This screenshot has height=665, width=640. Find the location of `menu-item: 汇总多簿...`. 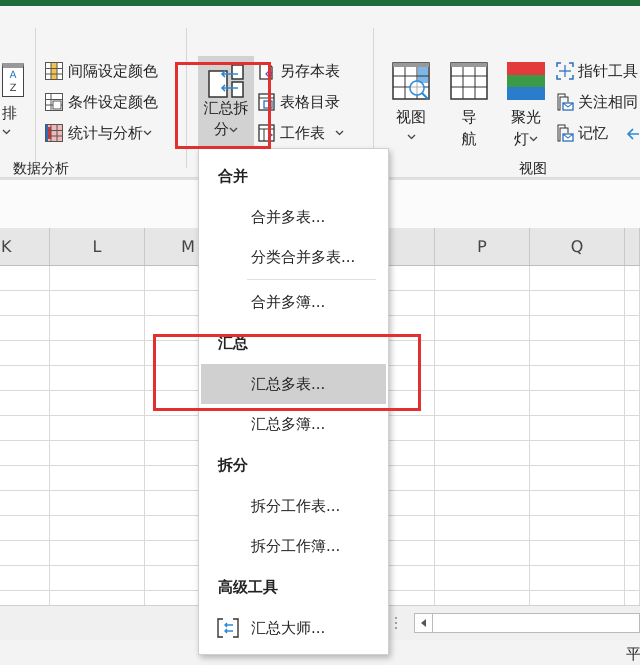

menu-item: 汇总多簿... is located at coordinates (293, 424).